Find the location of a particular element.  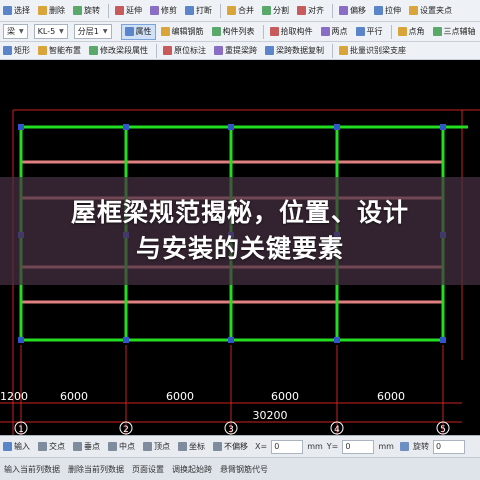

command-bar: 输入当前列数据 删除当前列数据 页面设置 调换起始跨 悬臂钢筋代号 is located at coordinates (240, 468).